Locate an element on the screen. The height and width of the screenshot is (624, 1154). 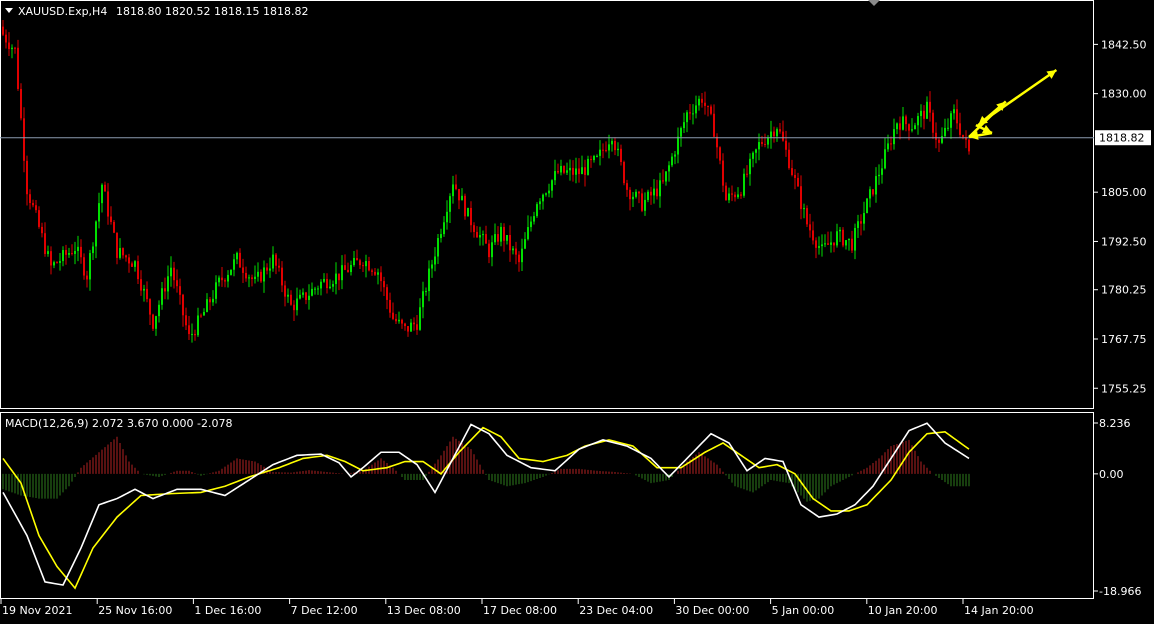
time-tick-label: 7 Dec 12:00 is located at coordinates (324, 610).